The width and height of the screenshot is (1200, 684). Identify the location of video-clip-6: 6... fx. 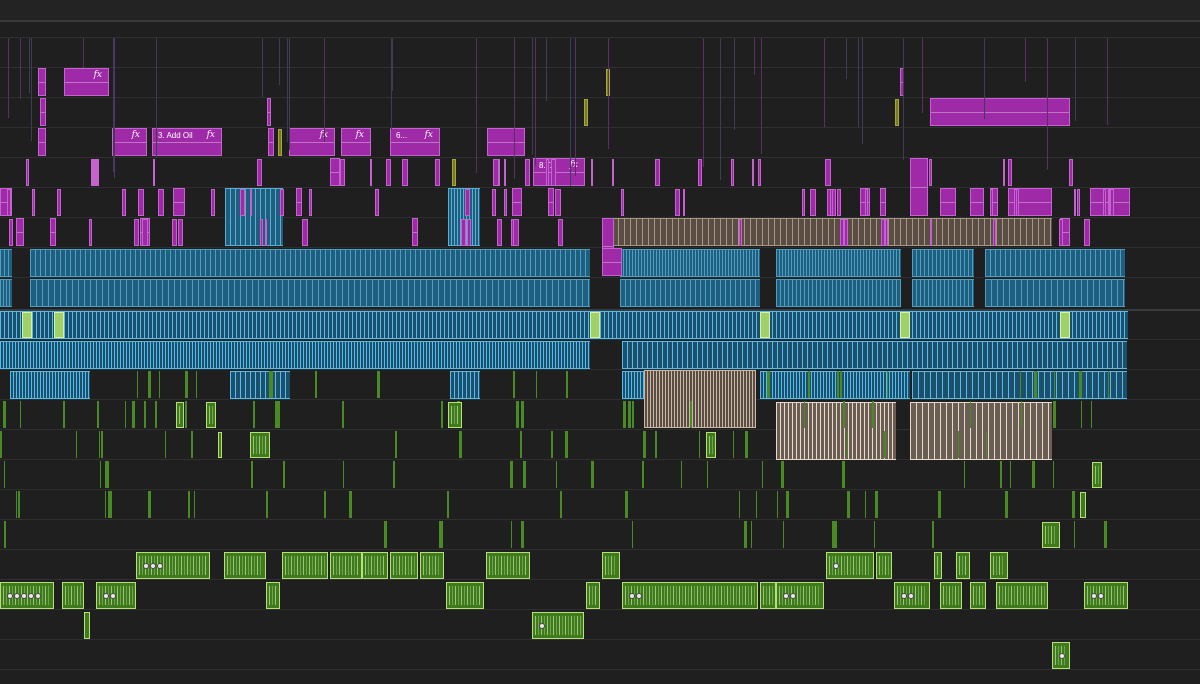
(415, 142).